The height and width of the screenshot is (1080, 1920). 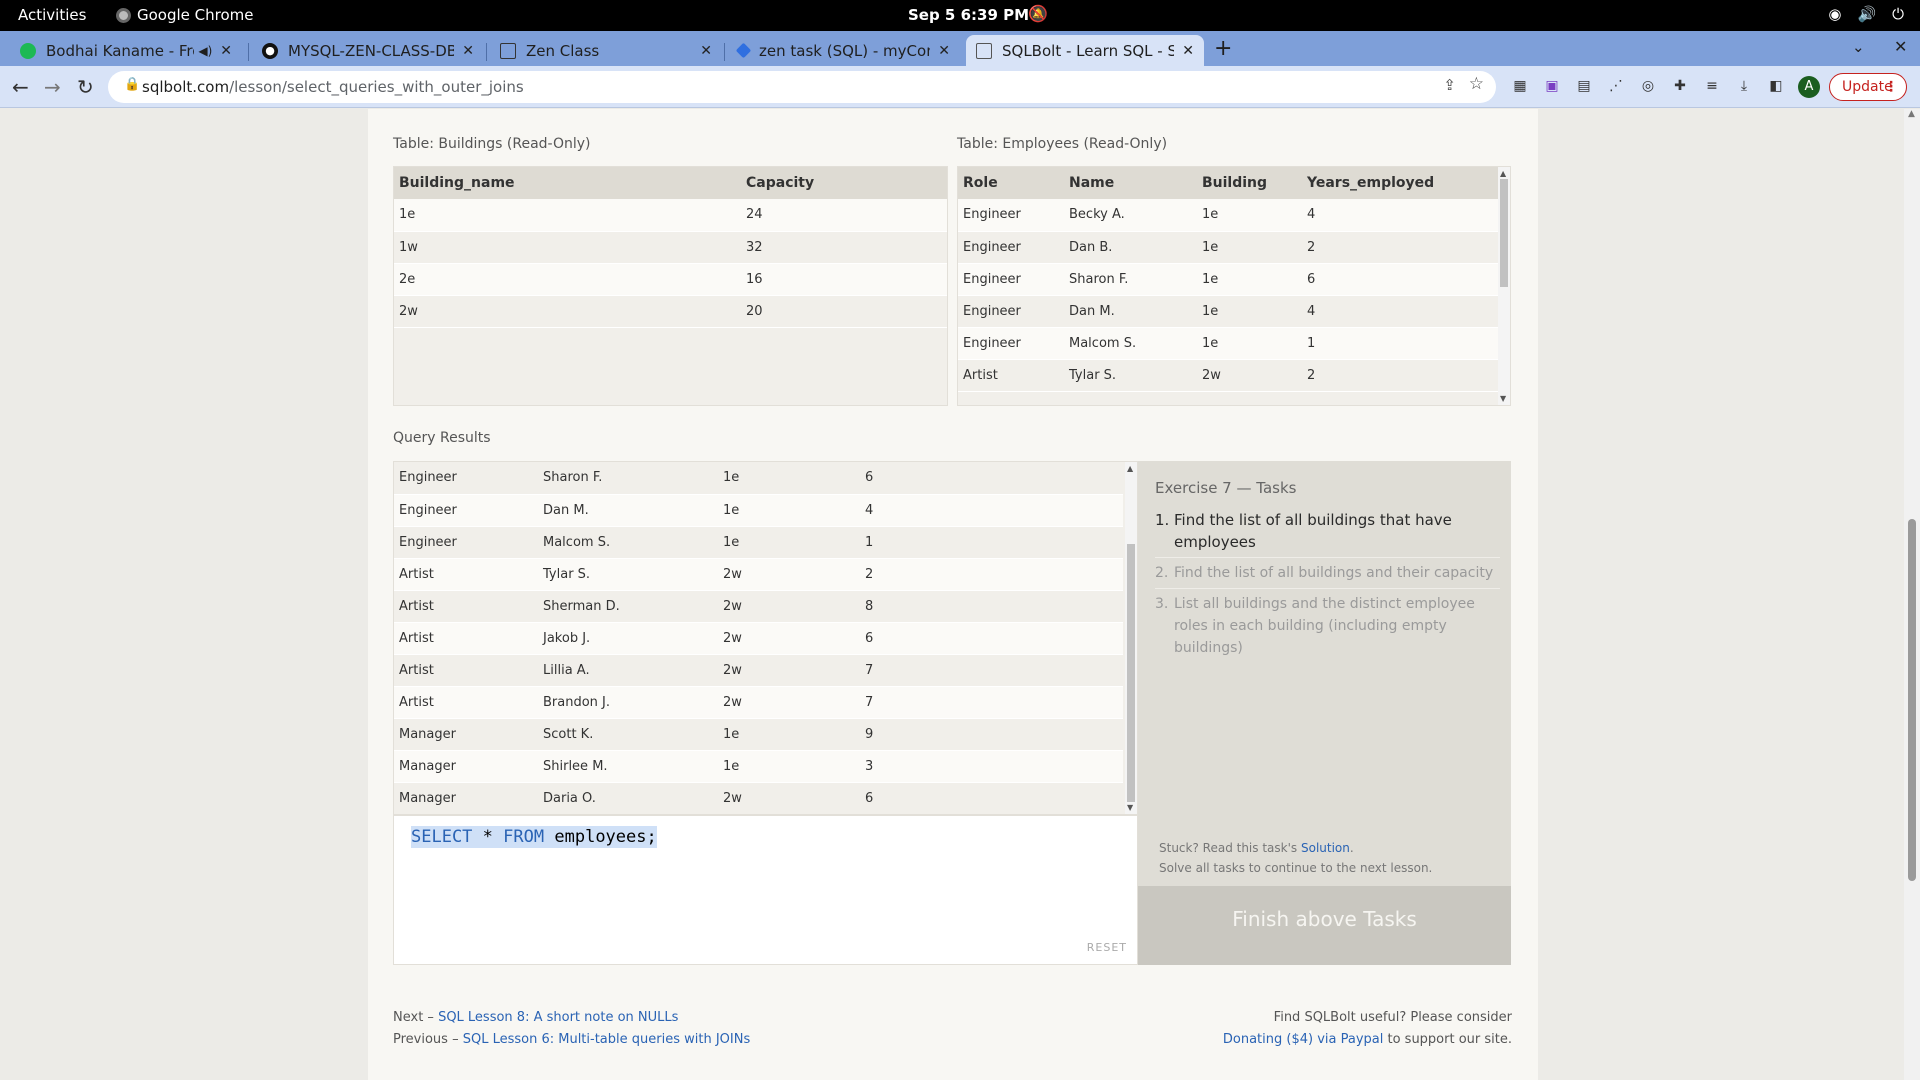 What do you see at coordinates (844, 279) in the screenshot?
I see `table-cell: 16` at bounding box center [844, 279].